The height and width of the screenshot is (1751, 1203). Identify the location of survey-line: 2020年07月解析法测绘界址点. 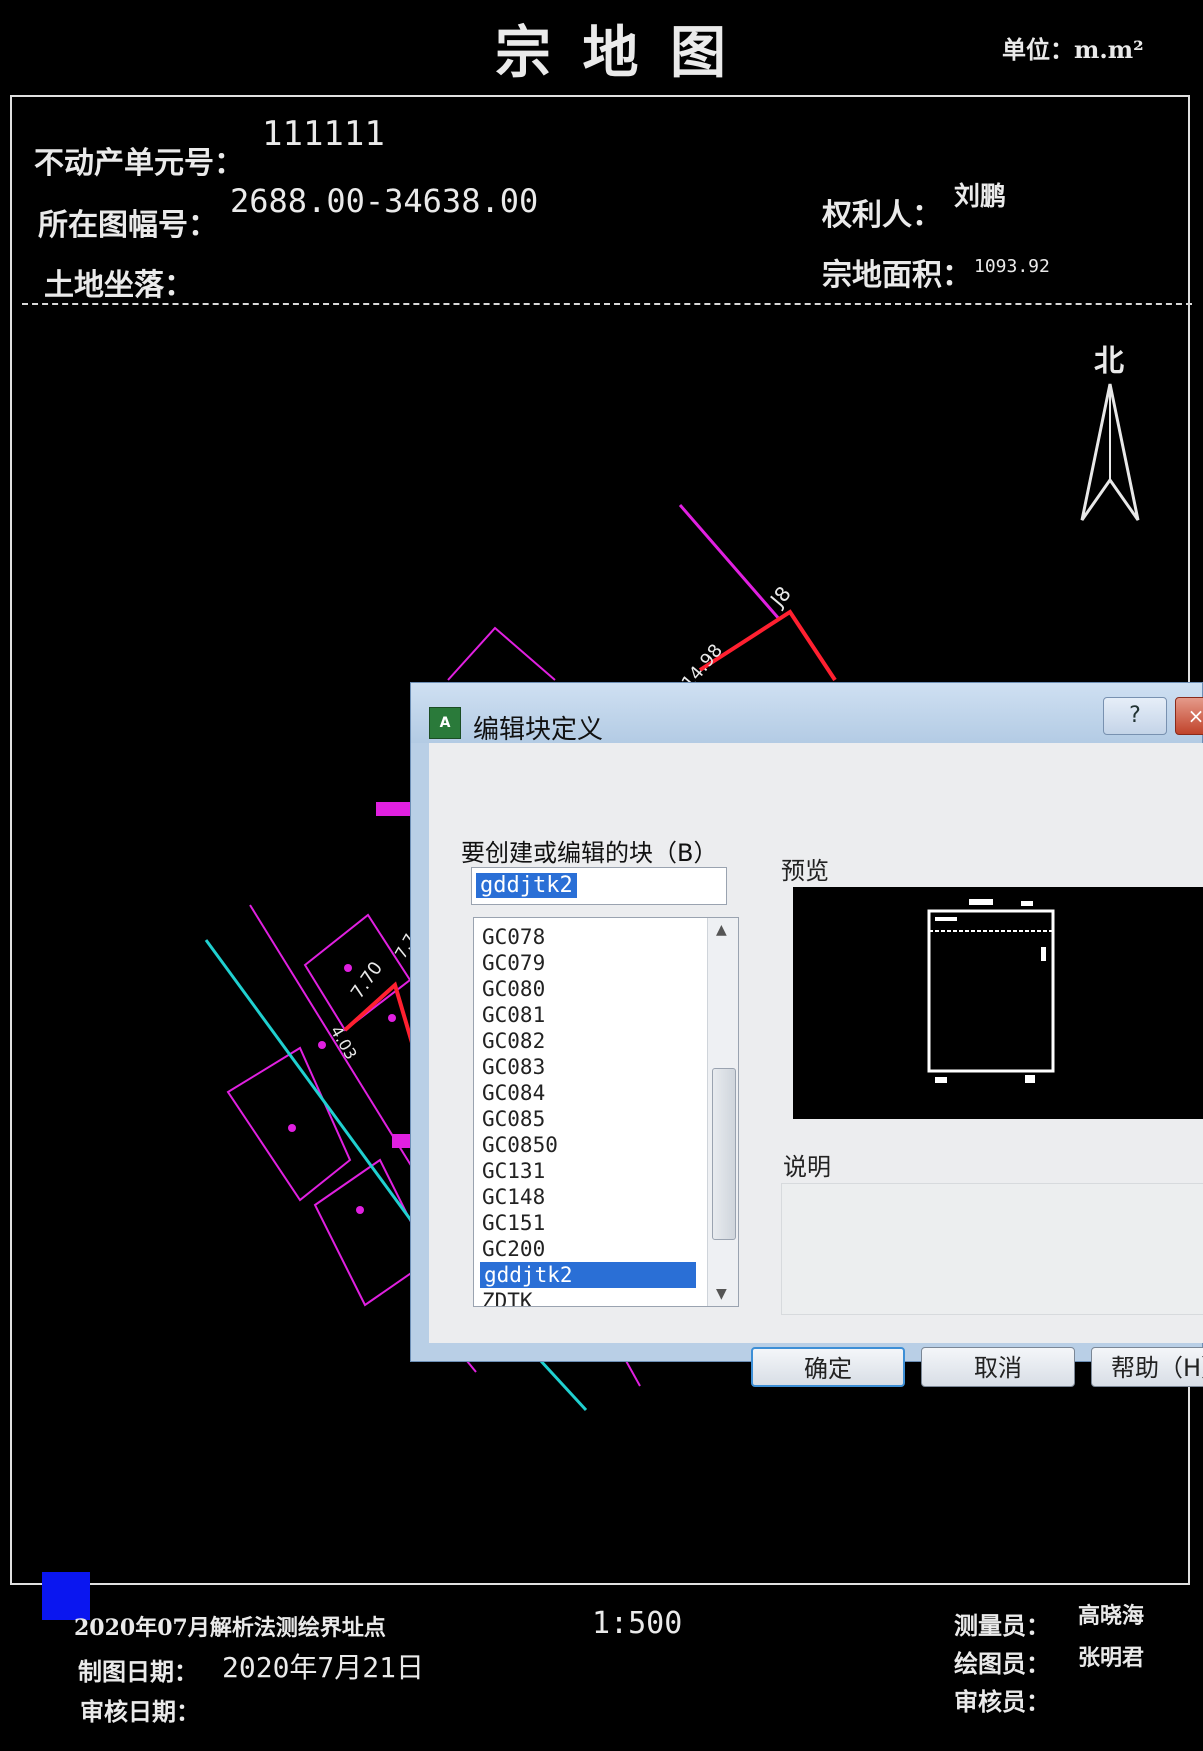
(230, 1628).